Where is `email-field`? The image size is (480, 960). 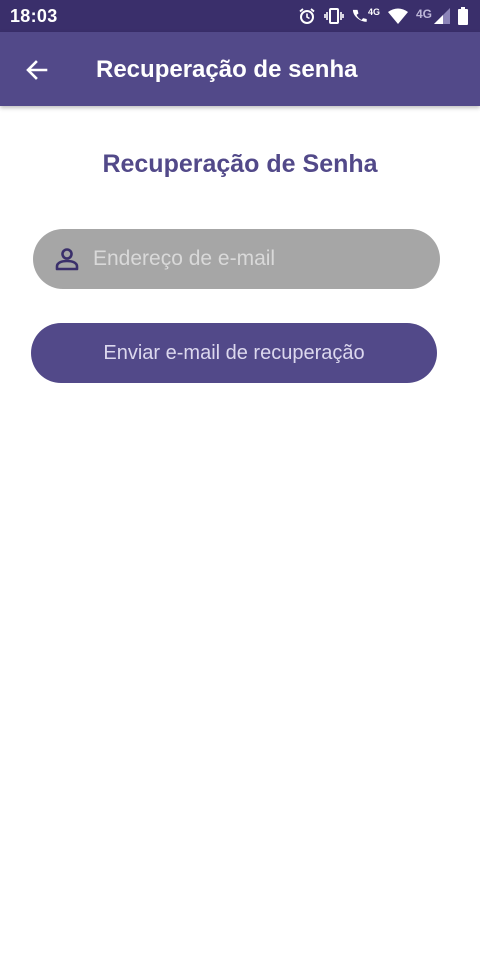 email-field is located at coordinates (236, 259).